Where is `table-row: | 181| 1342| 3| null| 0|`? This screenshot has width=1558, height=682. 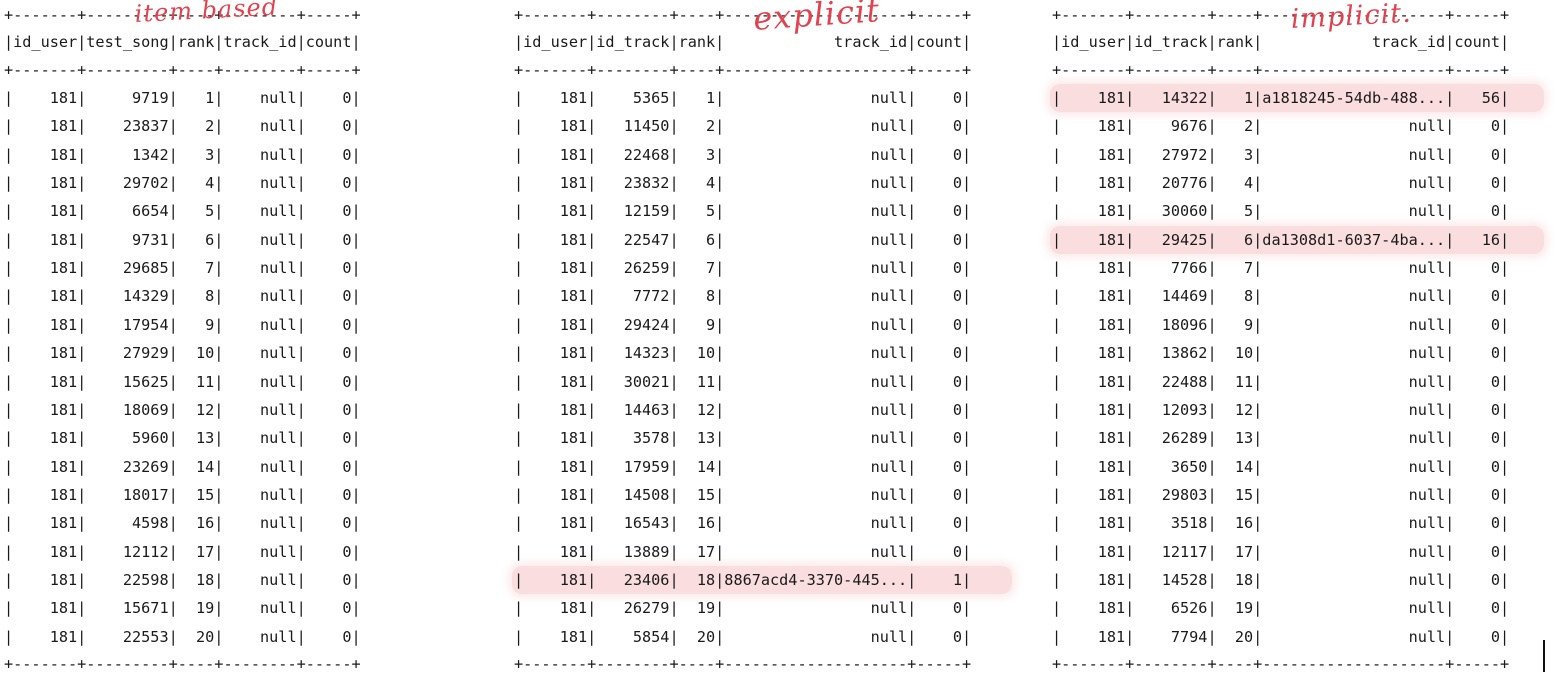 table-row: | 181| 1342| 3| null| 0| is located at coordinates (182, 154).